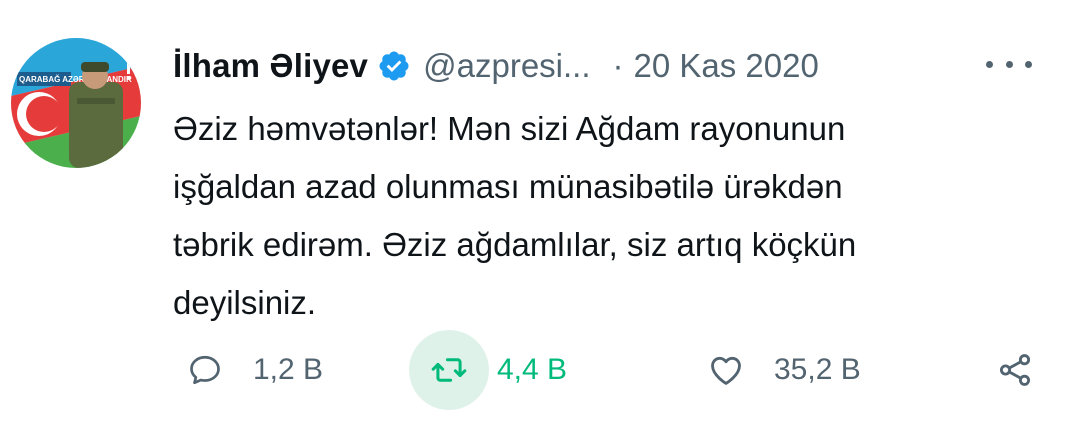 The image size is (1080, 431). I want to click on retweet-button: 4,4 B, so click(488, 370).